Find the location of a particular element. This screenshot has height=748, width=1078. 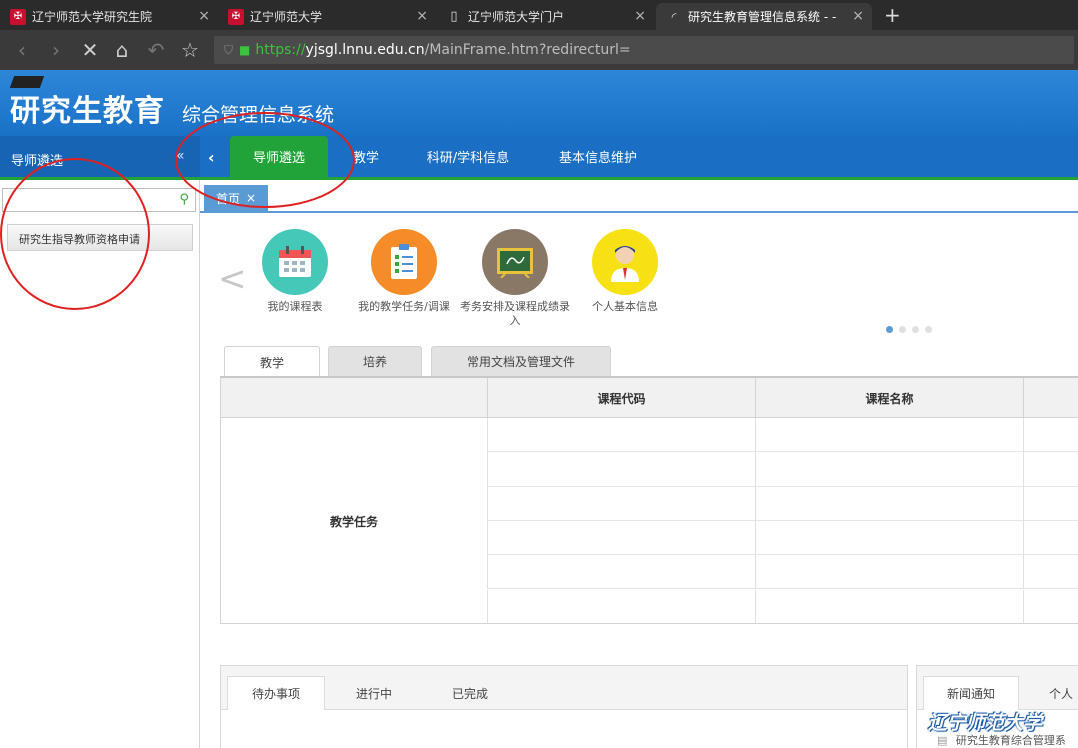

tab-personal: 个人 is located at coordinates (1059, 693).